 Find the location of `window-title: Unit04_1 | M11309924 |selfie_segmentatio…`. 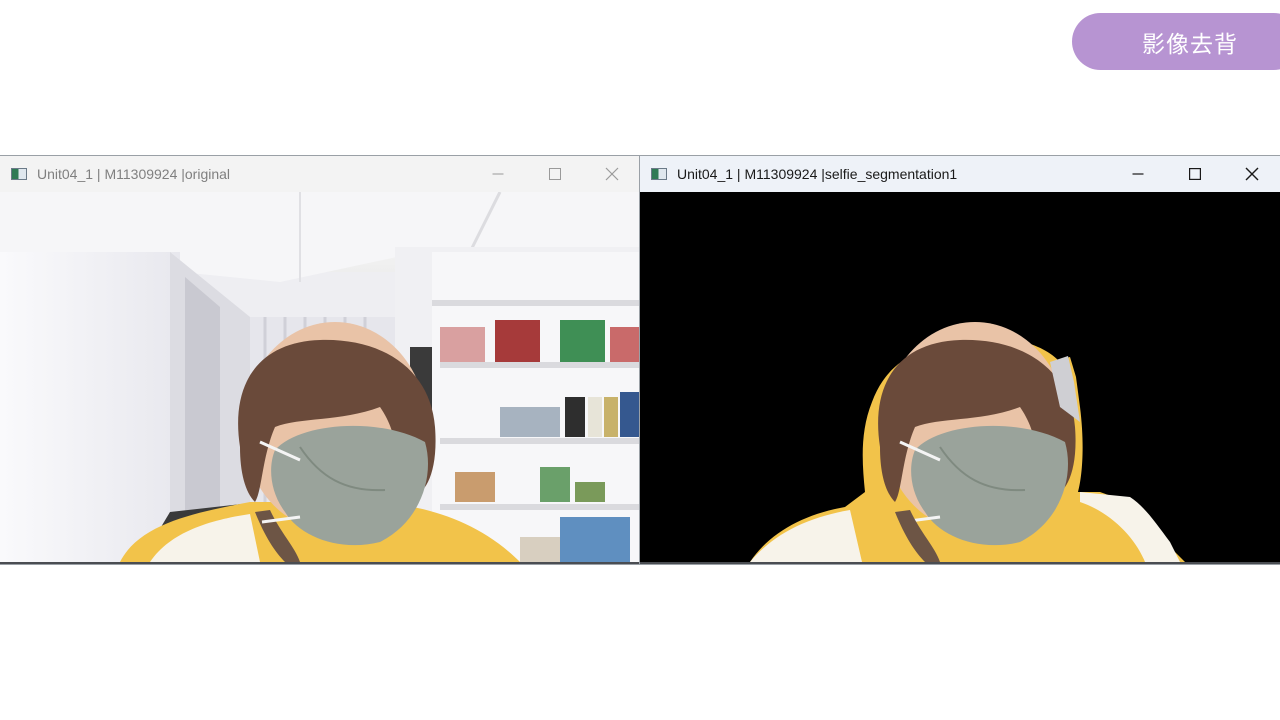

window-title: Unit04_1 | M11309924 |selfie_segmentatio… is located at coordinates (817, 174).